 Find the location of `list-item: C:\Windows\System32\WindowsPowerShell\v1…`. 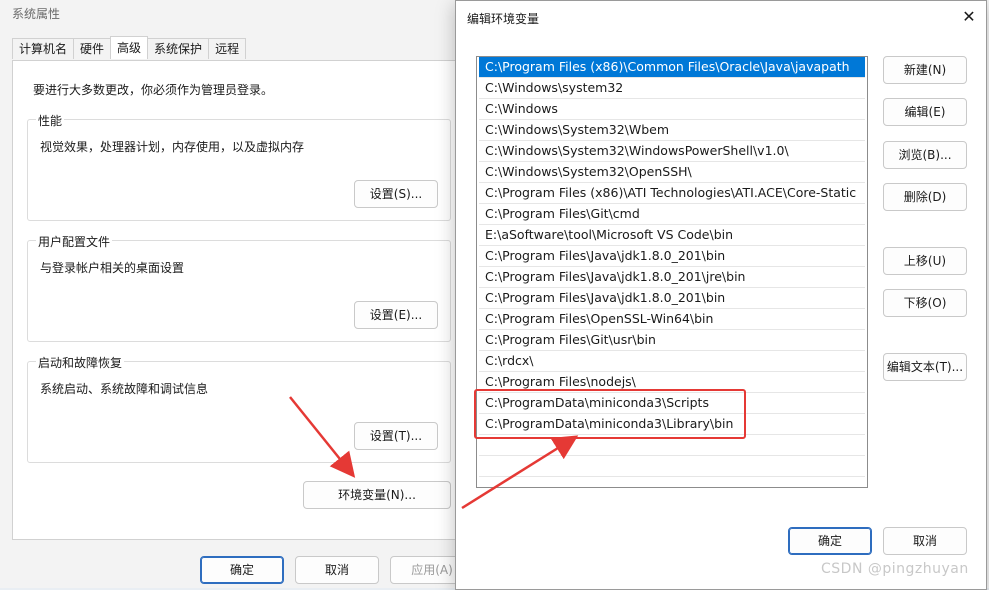

list-item: C:\Windows\System32\WindowsPowerShell\v1… is located at coordinates (672, 151).